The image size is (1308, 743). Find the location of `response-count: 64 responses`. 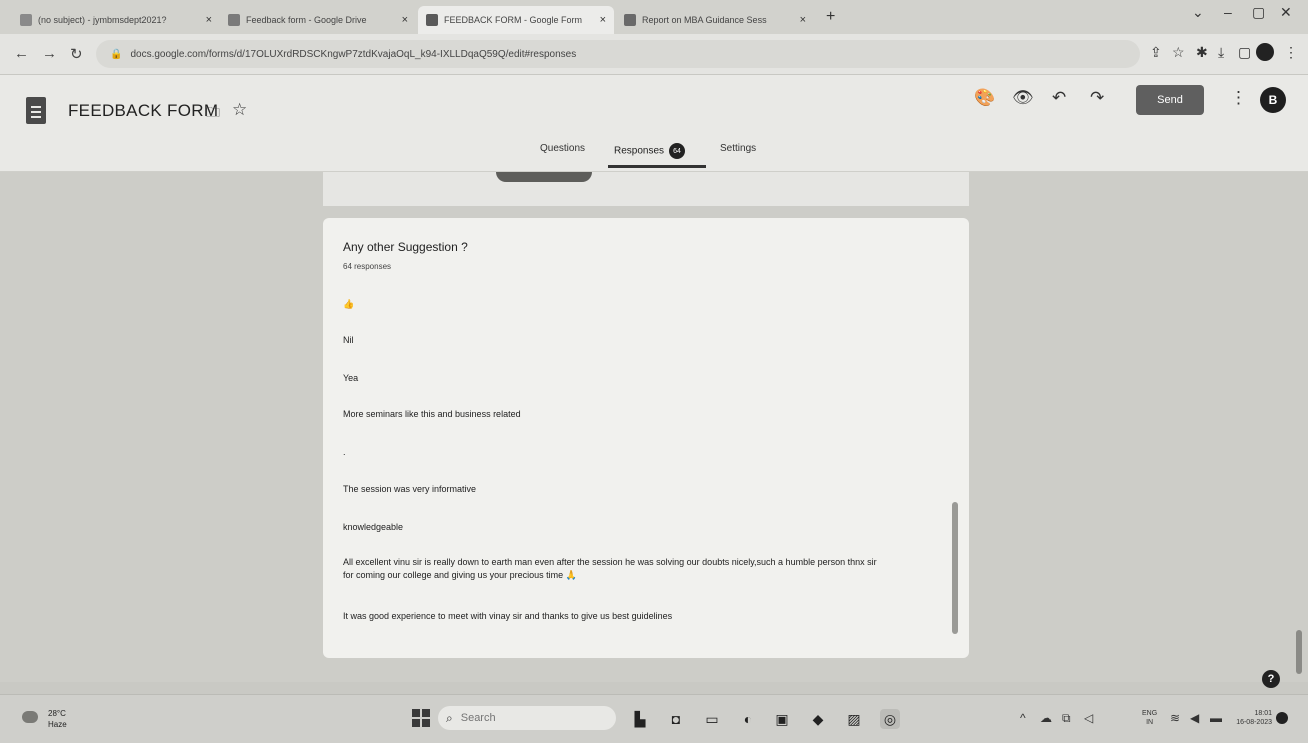

response-count: 64 responses is located at coordinates (367, 266).